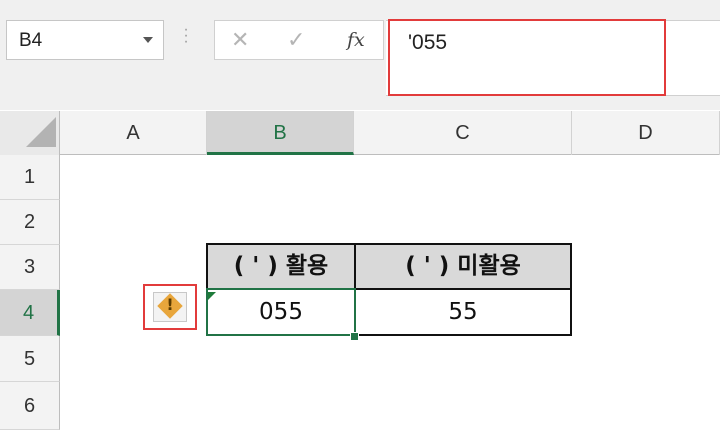  Describe the element at coordinates (212, 296) in the screenshot. I see `error-flag-icon` at that location.